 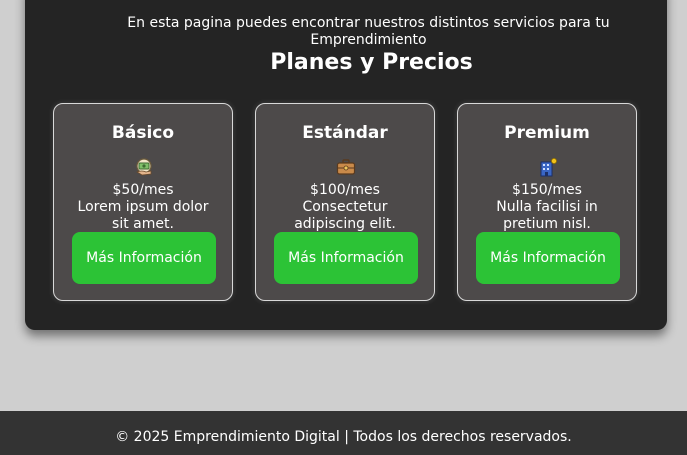 I want to click on plan-price: $150/mes, so click(x=547, y=190).